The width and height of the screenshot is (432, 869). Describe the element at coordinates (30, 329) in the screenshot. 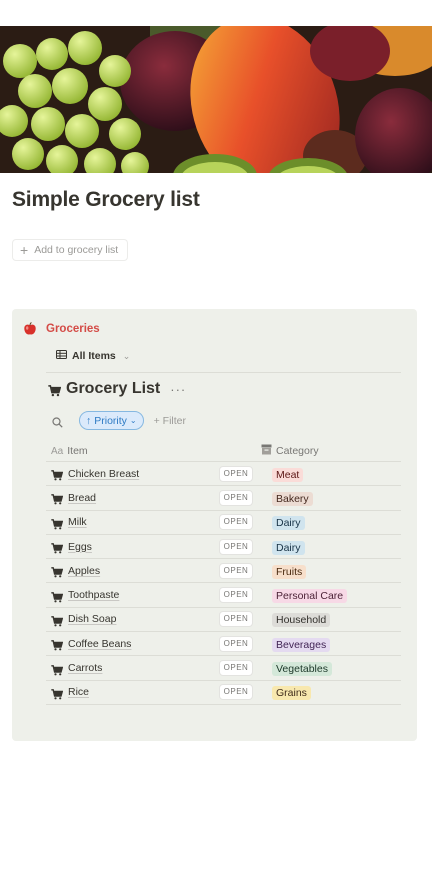

I see `apple-icon` at that location.